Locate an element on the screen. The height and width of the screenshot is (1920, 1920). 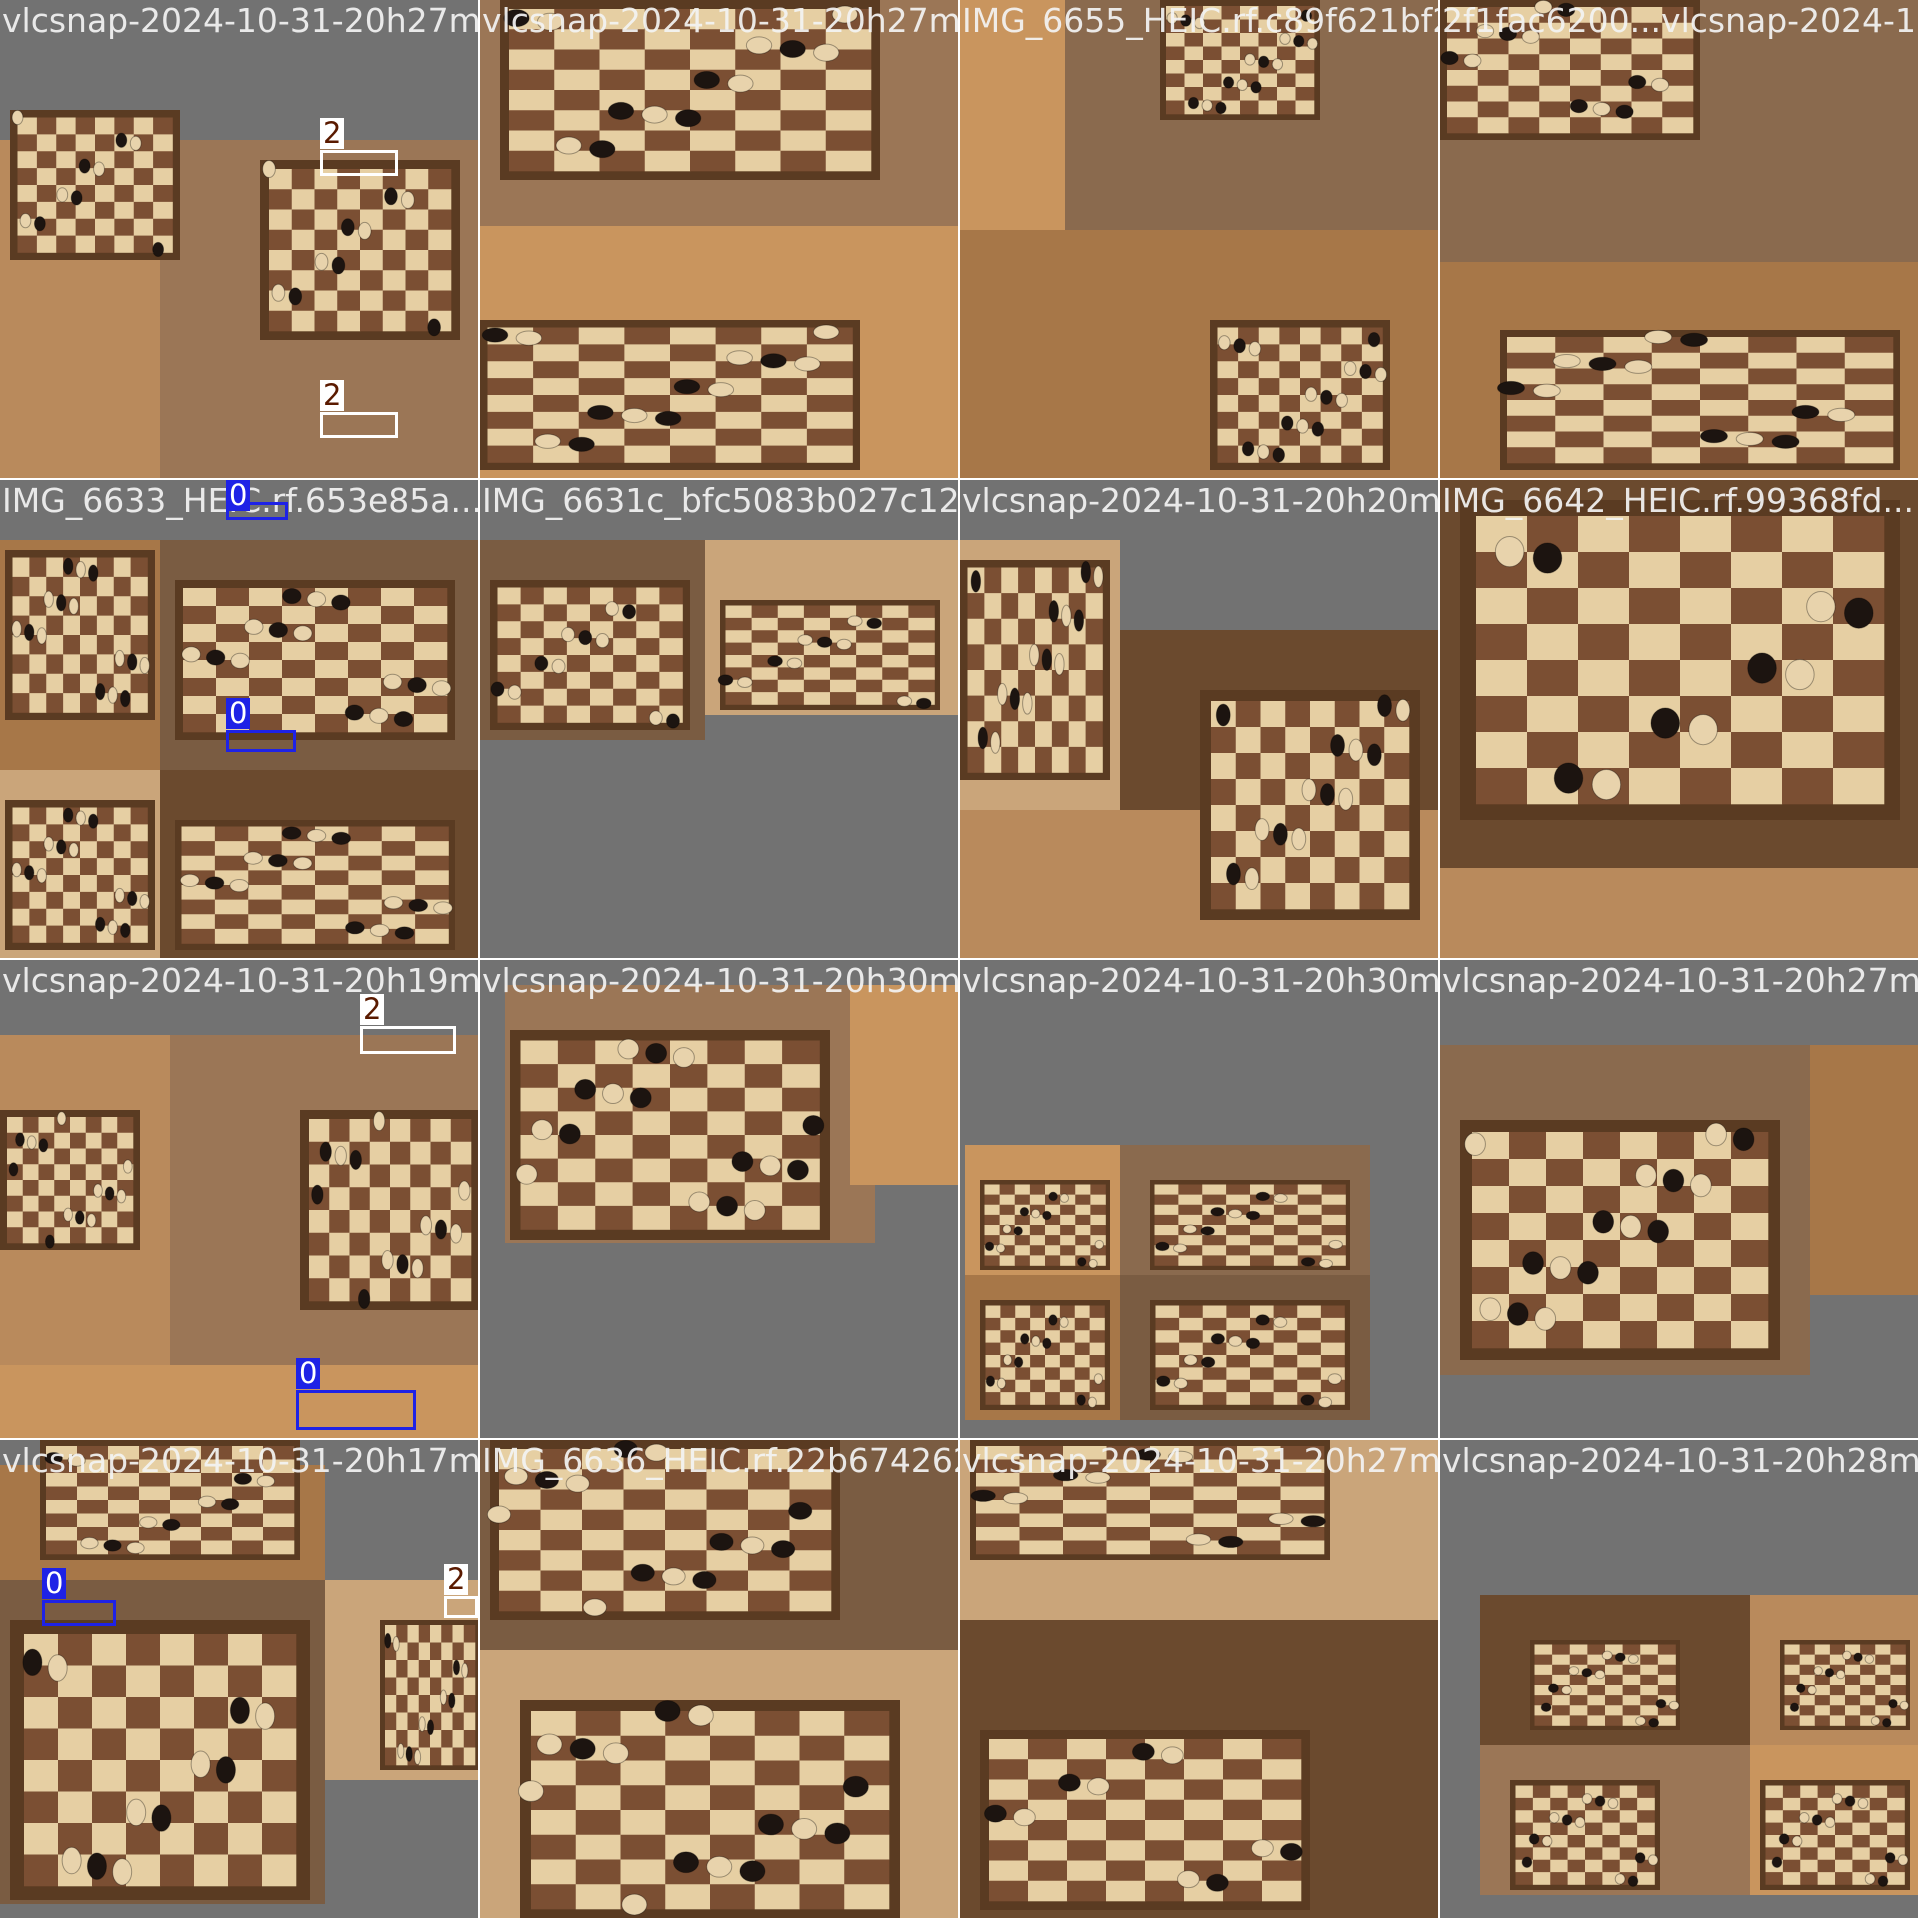
bounding-box is located at coordinates (79, 1613).